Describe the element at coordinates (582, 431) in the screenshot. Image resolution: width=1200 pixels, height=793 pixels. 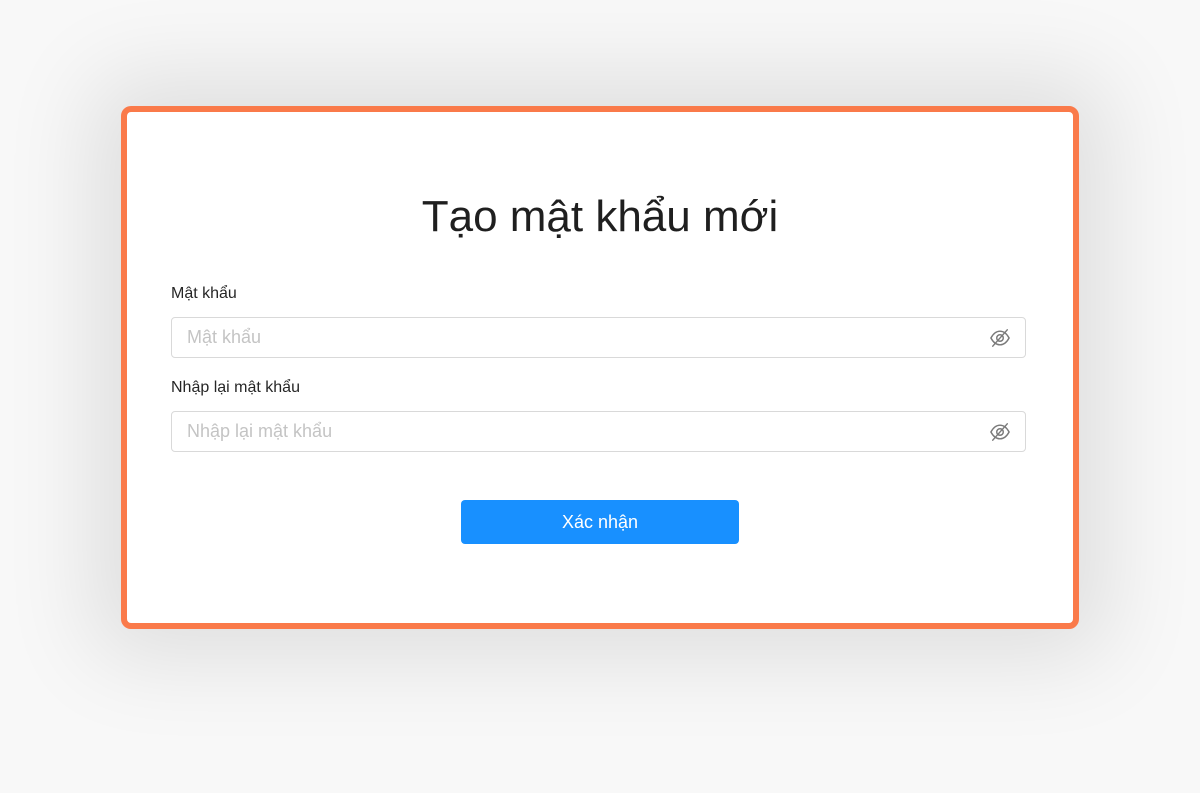
I see `confirm-password-input` at that location.